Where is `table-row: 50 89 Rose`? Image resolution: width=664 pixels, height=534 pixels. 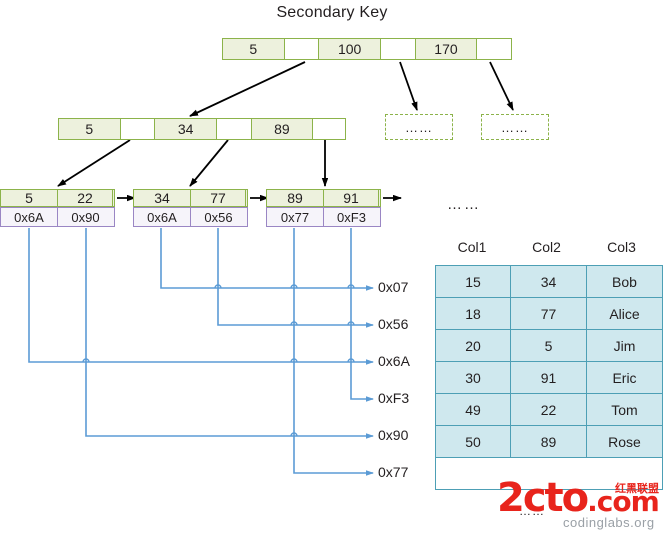 table-row: 50 89 Rose is located at coordinates (549, 441).